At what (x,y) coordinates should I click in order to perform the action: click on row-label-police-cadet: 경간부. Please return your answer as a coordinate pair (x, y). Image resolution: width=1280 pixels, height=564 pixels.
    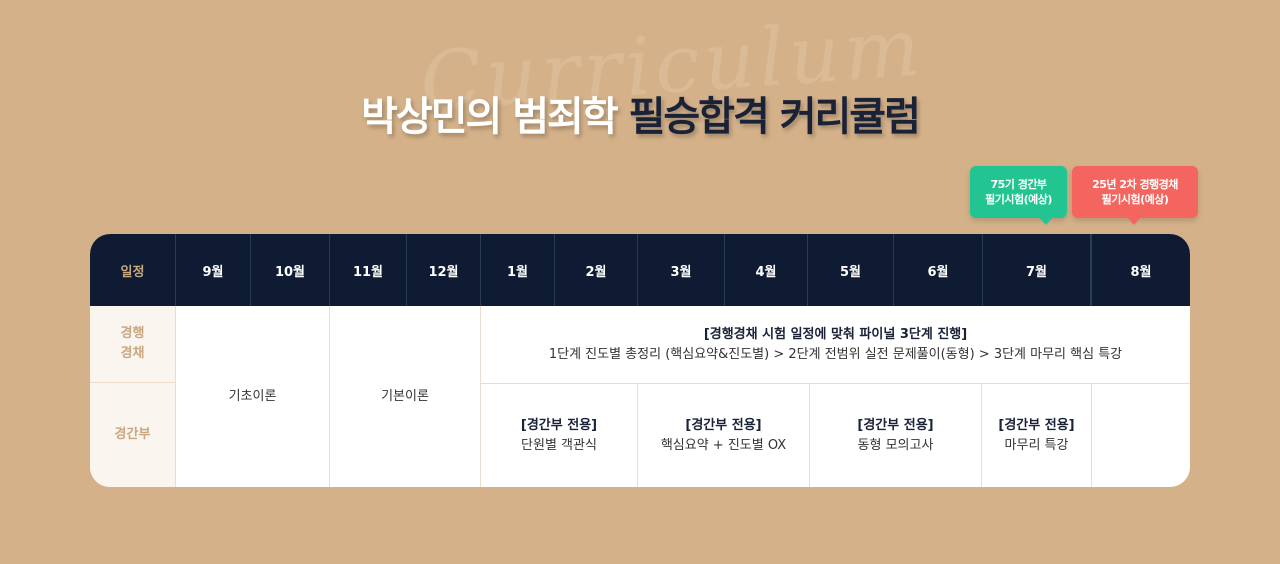
    Looking at the image, I should click on (133, 435).